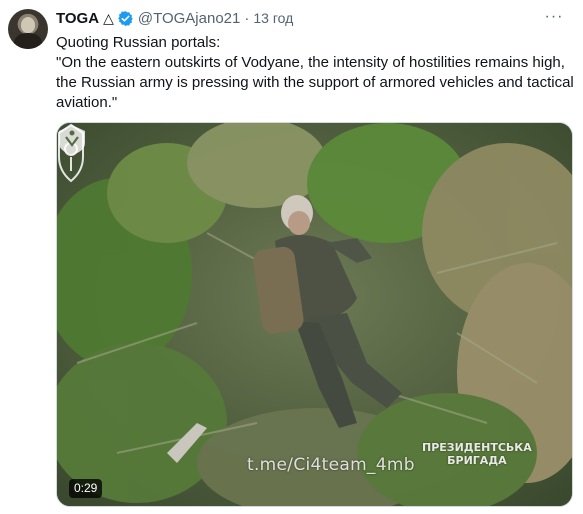 Image resolution: width=583 pixels, height=514 pixels. What do you see at coordinates (108, 17) in the screenshot?
I see `author-name-symbol: △` at bounding box center [108, 17].